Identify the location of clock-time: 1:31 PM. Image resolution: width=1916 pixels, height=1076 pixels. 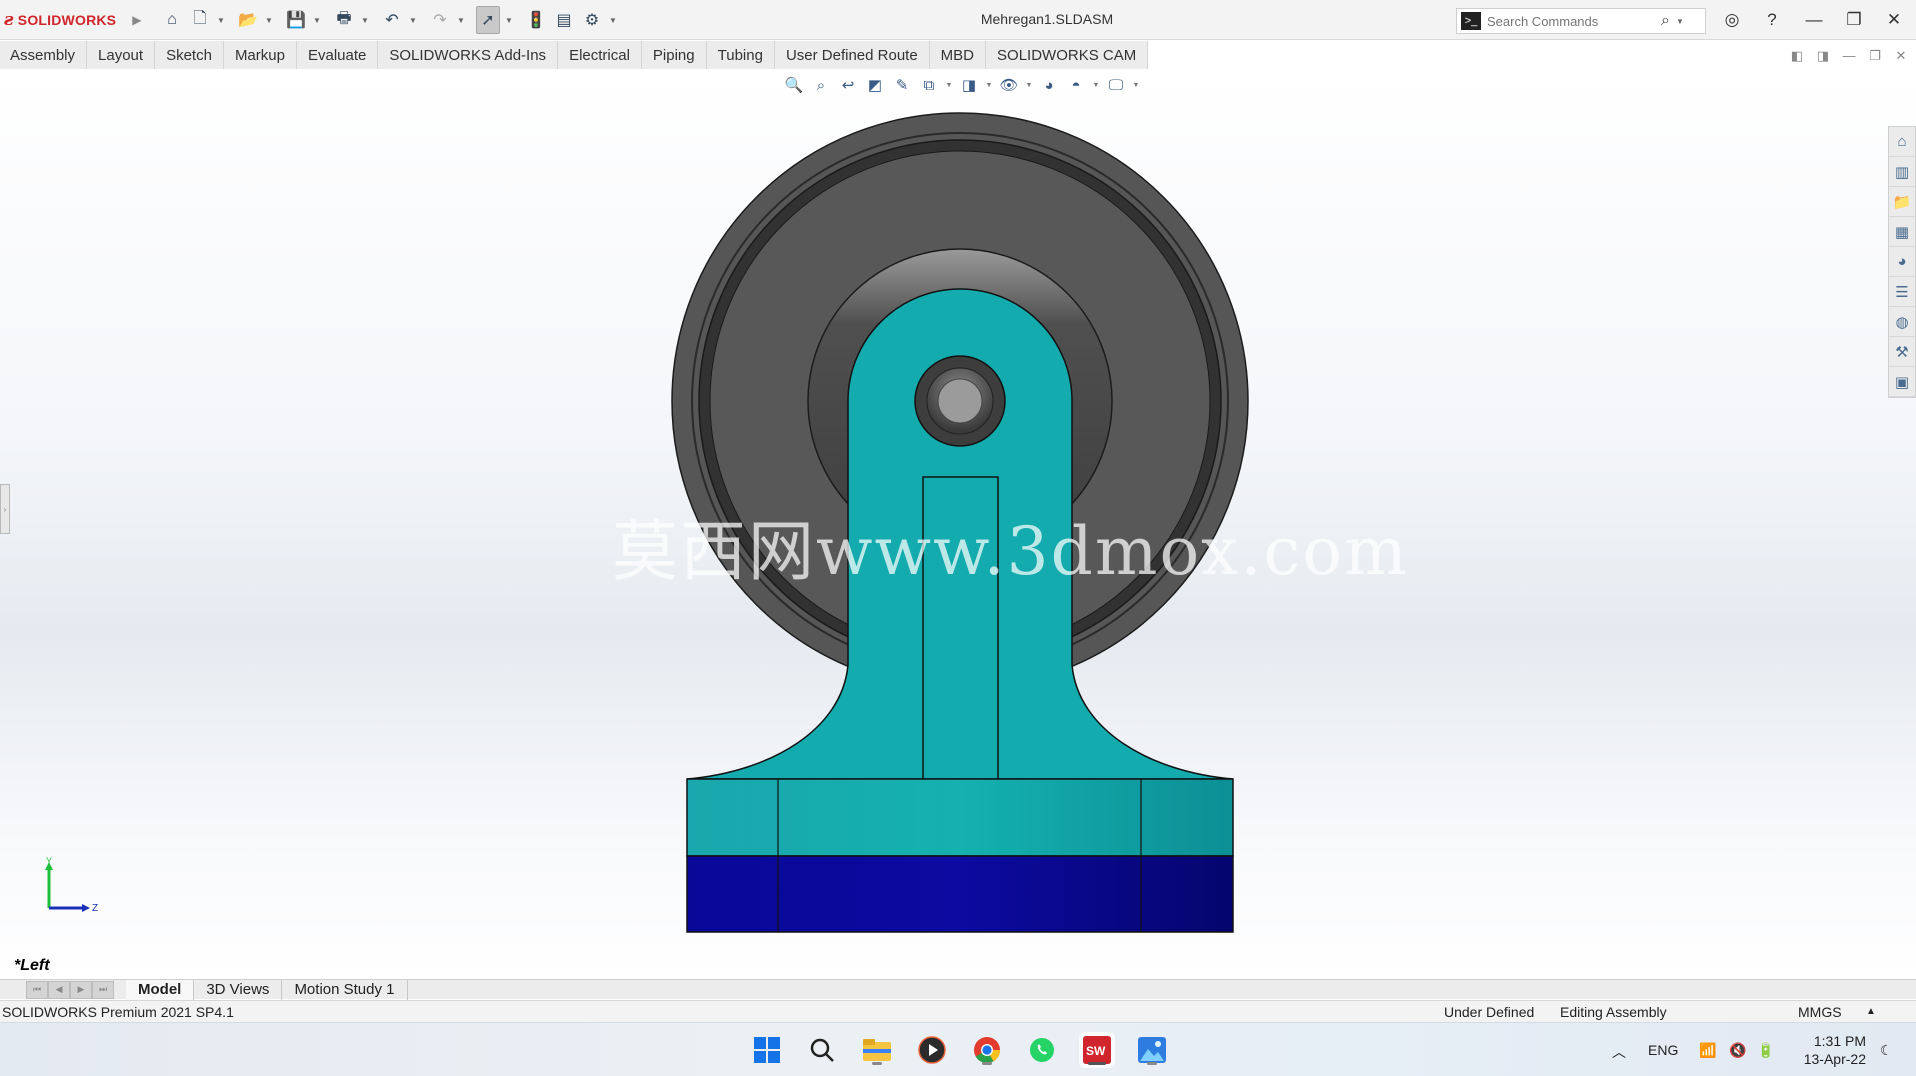
(1839, 1041).